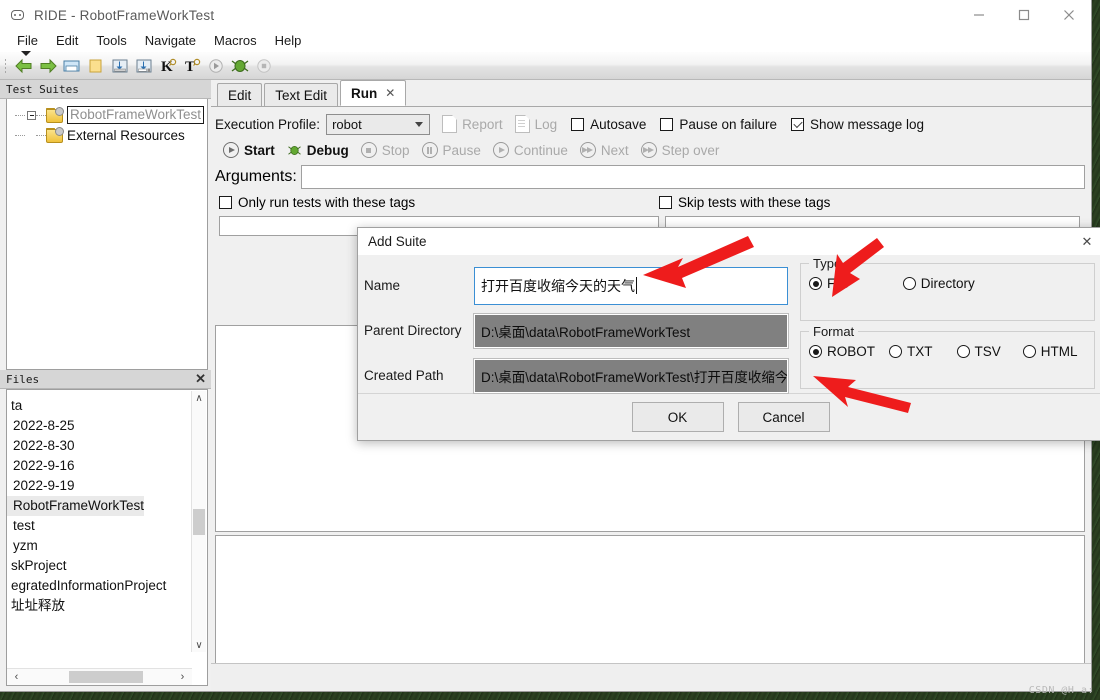 The image size is (1100, 700). Describe the element at coordinates (107, 234) in the screenshot. I see `test-suites-tree: RobotFrameWorkTest External Resources` at that location.